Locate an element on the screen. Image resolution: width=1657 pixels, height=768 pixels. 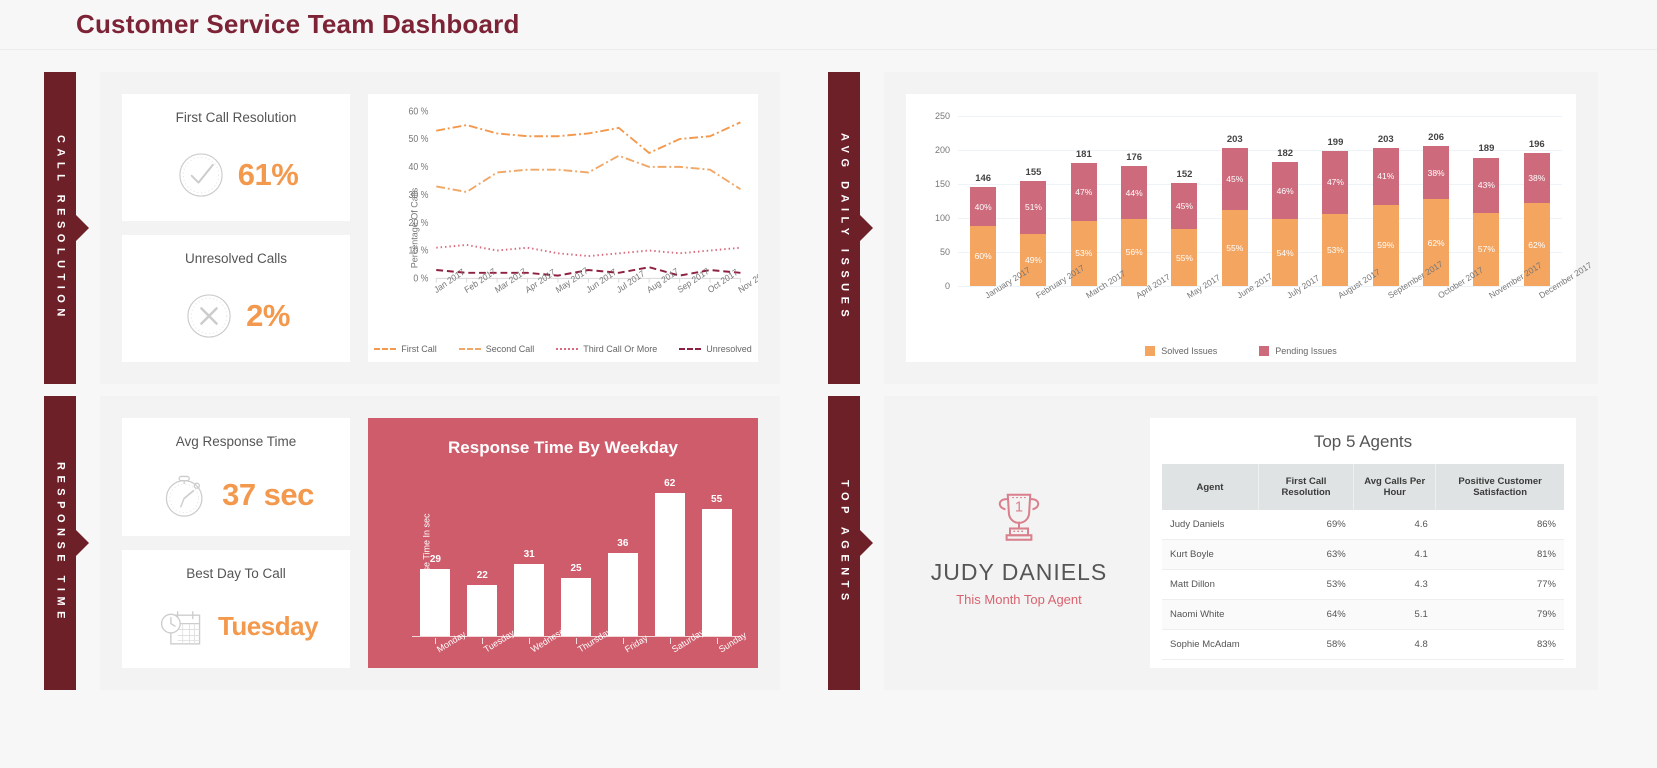
table-row: Sophie McAdam 58% 4.8 83% is located at coordinates (1363, 644).